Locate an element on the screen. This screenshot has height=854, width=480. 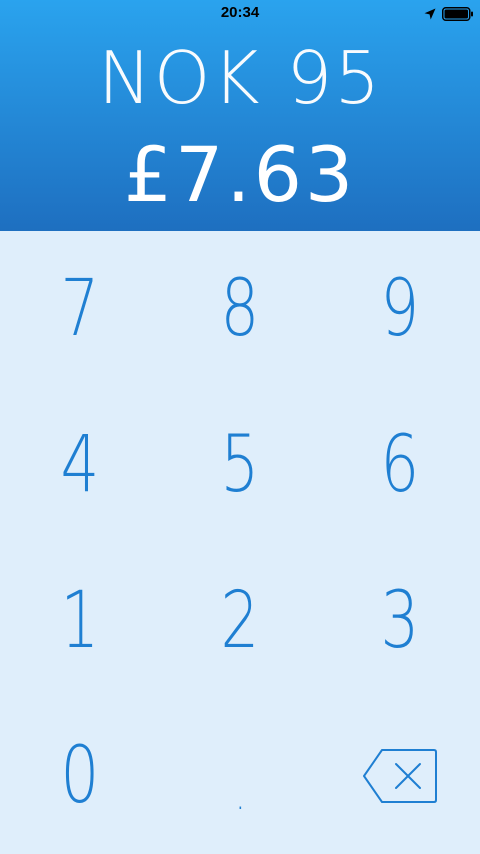
key-2-label: 2 is located at coordinates (240, 621).